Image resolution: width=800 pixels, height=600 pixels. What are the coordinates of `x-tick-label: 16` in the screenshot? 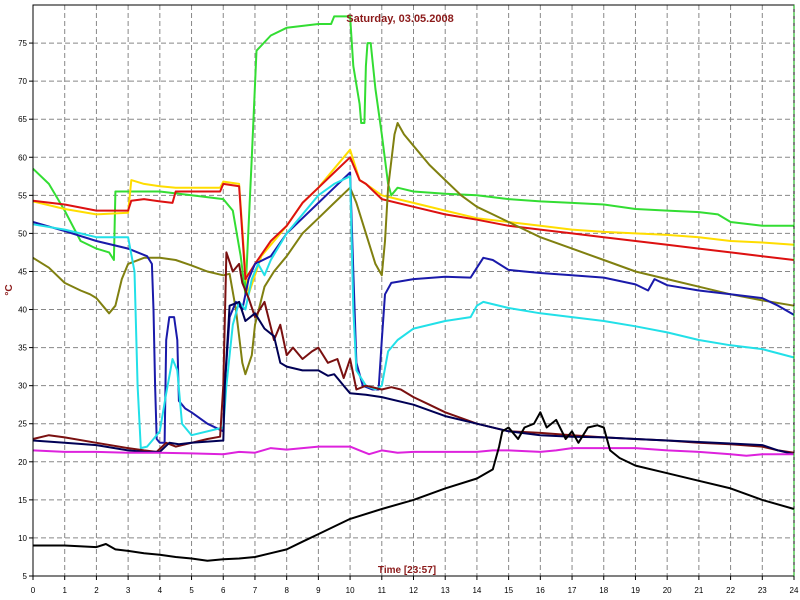 It's located at (540, 590).